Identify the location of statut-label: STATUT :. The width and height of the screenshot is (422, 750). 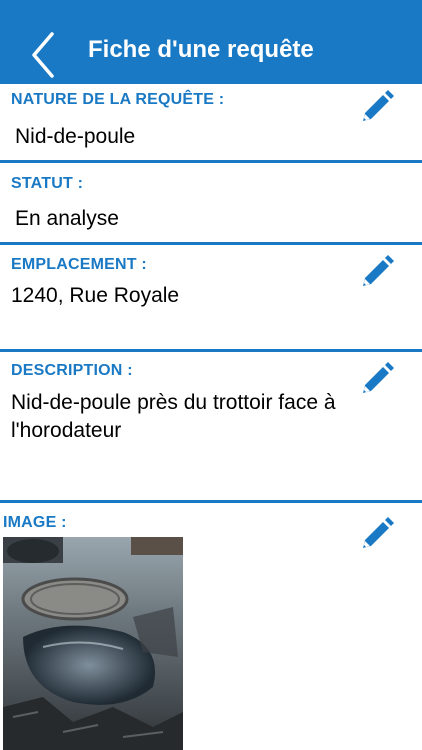
(47, 183).